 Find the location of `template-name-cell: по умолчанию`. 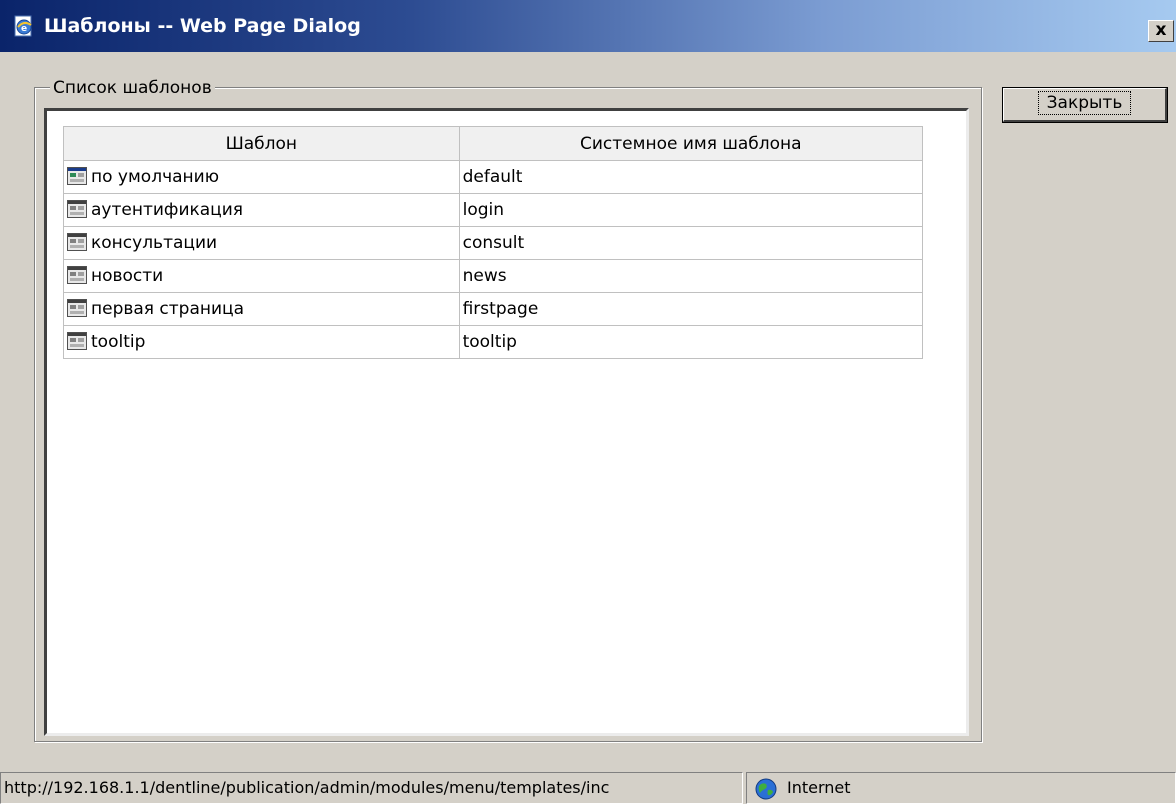

template-name-cell: по умолчанию is located at coordinates (261, 177).